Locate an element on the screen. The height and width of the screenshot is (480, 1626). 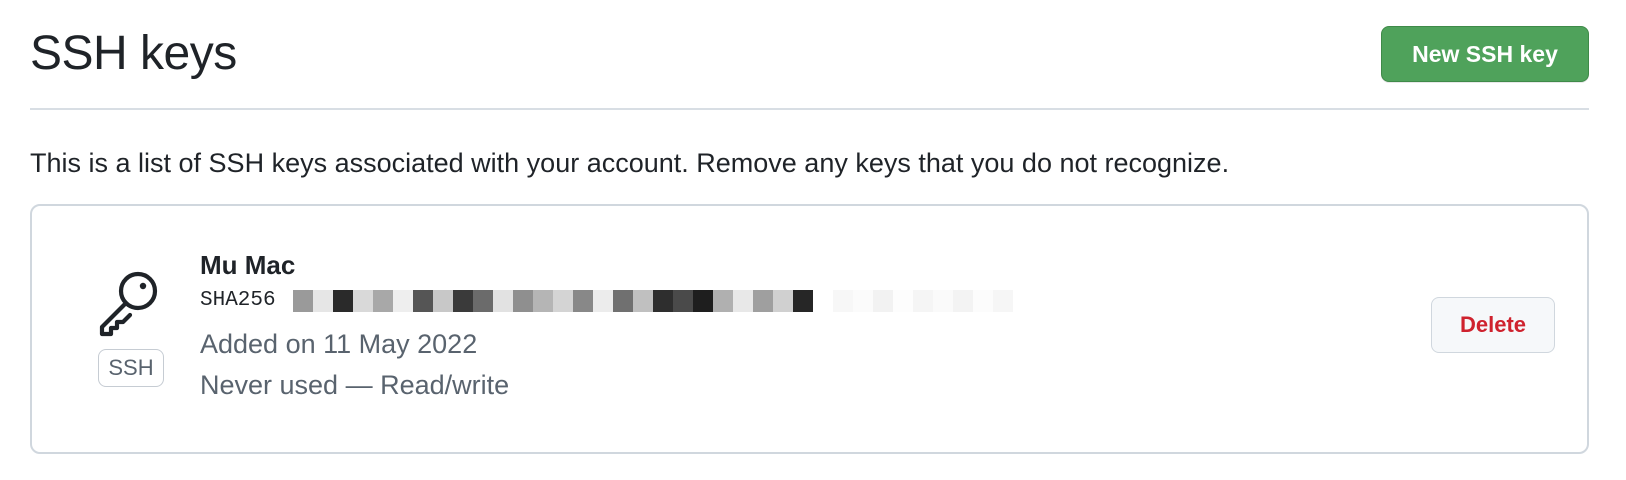
key-added-date: Added on 11 May 2022 is located at coordinates (339, 344).